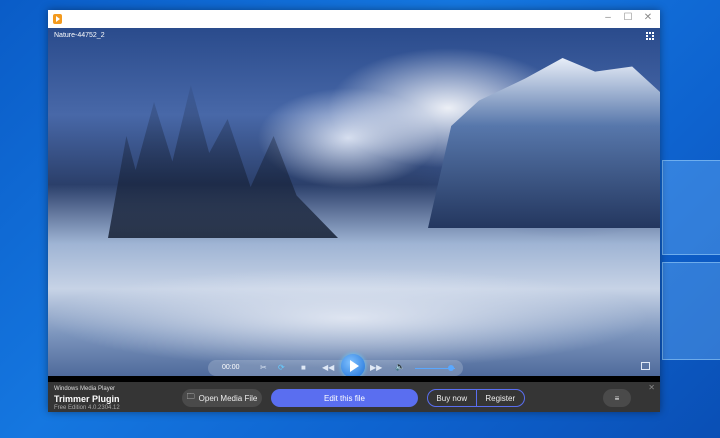  I want to click on app-icon, so click(57, 19).